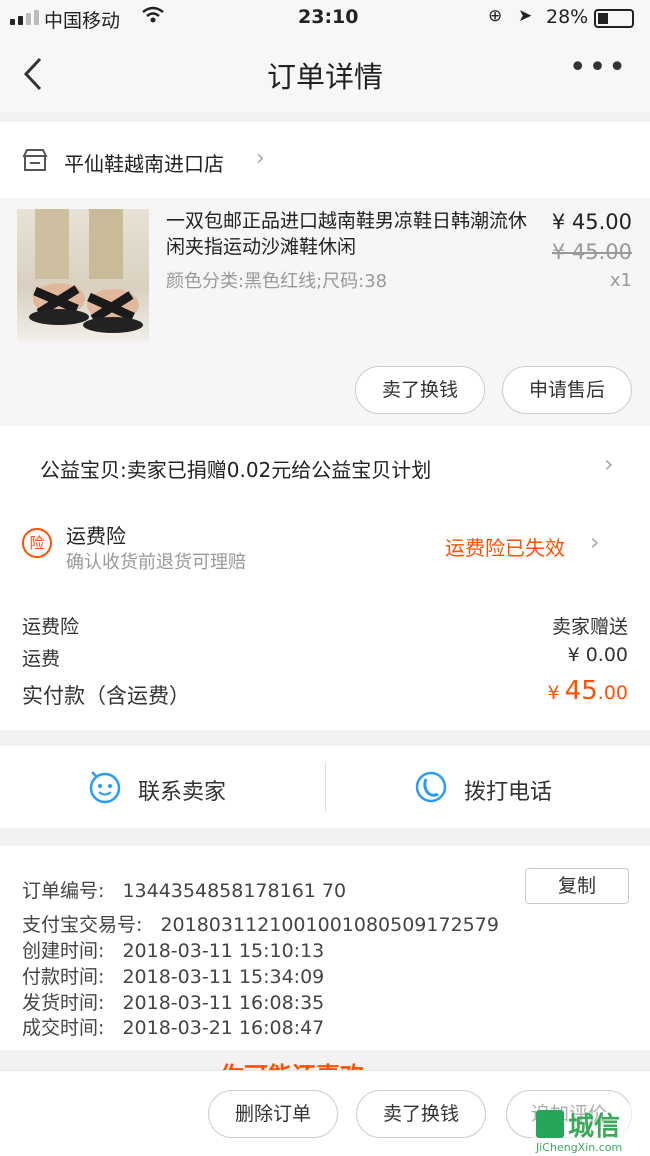  I want to click on insurance-status: 运费险已失效, so click(505, 548).